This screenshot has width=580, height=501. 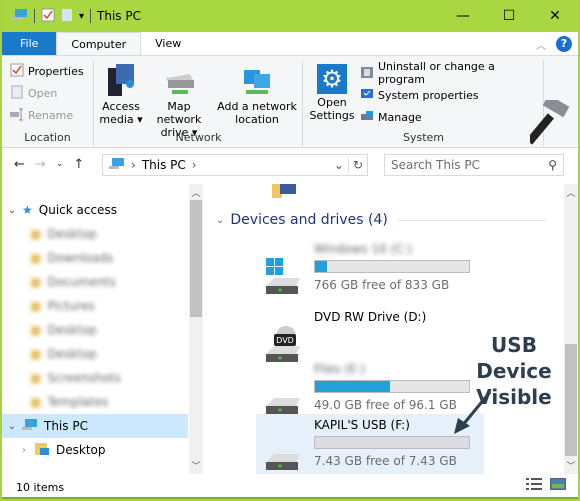 What do you see at coordinates (463, 16) in the screenshot?
I see `minimize-button: —` at bounding box center [463, 16].